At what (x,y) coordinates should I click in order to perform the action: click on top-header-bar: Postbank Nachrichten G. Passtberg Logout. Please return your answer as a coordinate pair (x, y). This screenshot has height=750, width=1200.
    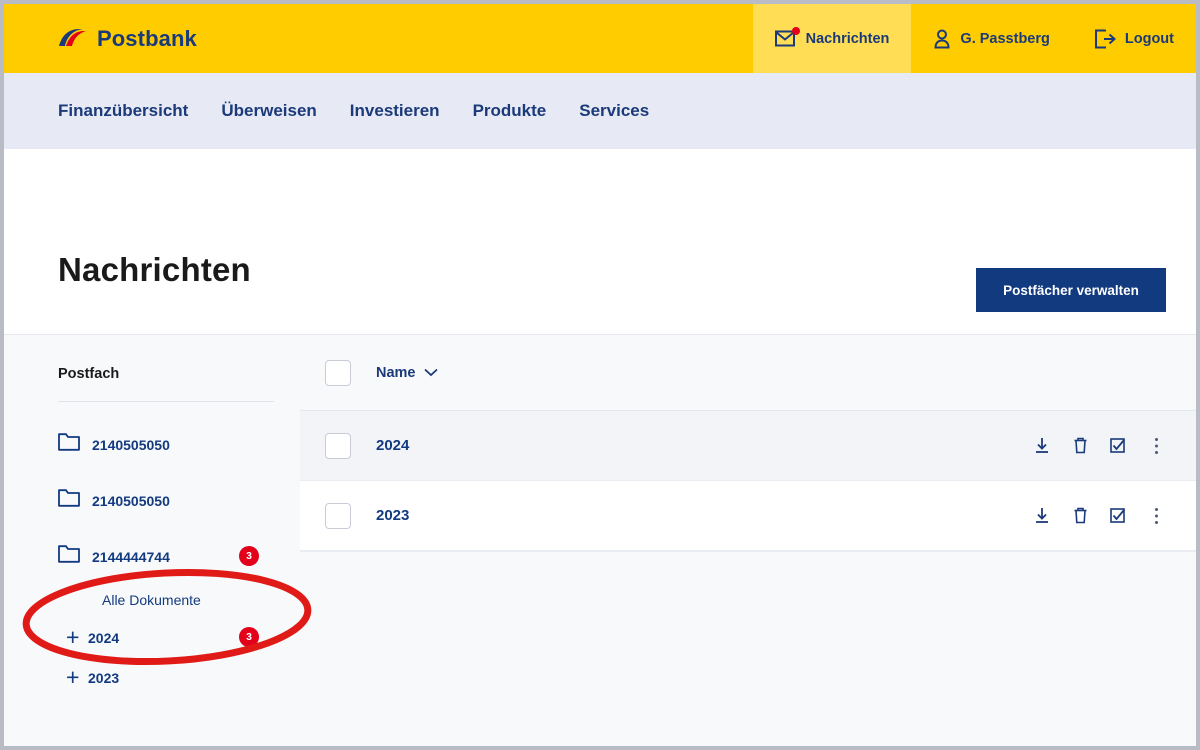
    Looking at the image, I should click on (600, 38).